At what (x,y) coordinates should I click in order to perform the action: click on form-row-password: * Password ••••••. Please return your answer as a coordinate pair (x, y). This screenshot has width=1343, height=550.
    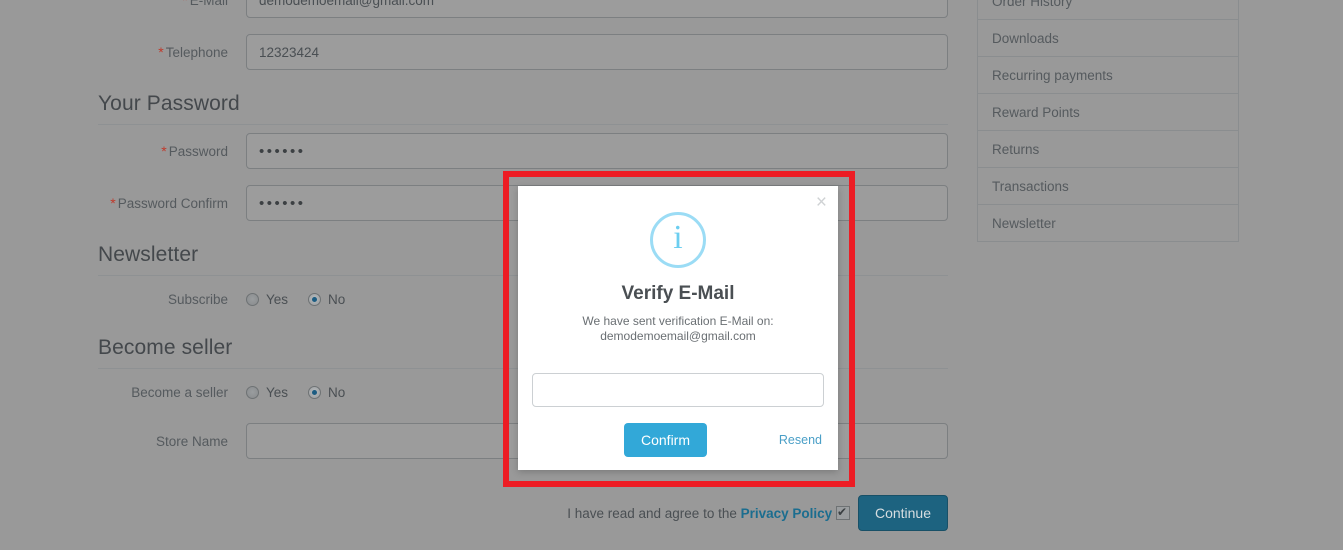
    Looking at the image, I should click on (523, 151).